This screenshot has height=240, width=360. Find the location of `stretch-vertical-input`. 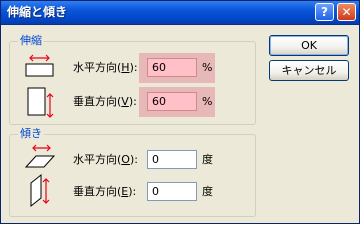

stretch-vertical-input is located at coordinates (172, 101).